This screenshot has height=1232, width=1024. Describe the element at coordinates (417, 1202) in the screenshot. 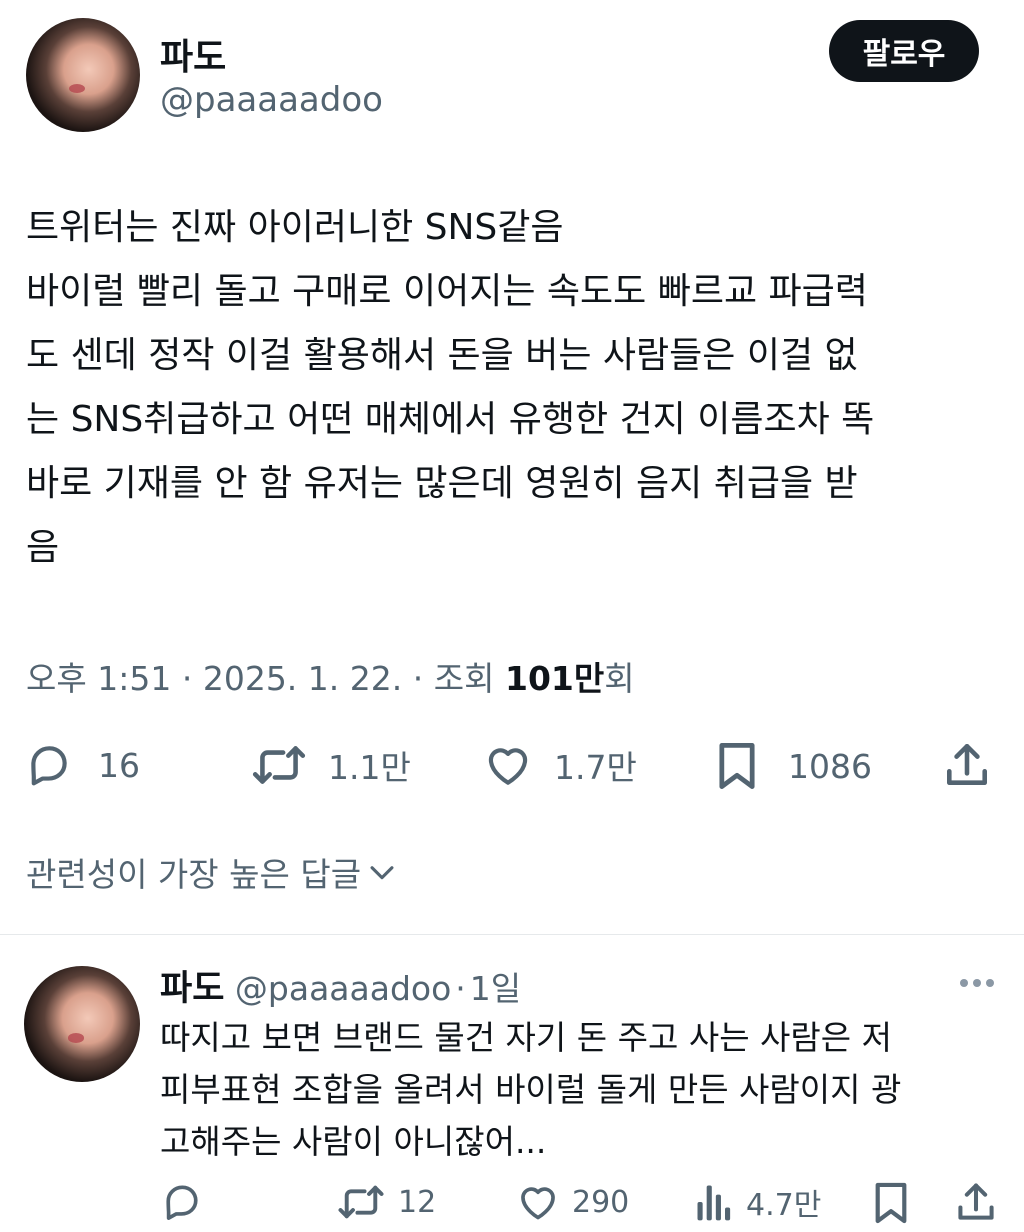

I see `reply-retweet-count: 12` at that location.